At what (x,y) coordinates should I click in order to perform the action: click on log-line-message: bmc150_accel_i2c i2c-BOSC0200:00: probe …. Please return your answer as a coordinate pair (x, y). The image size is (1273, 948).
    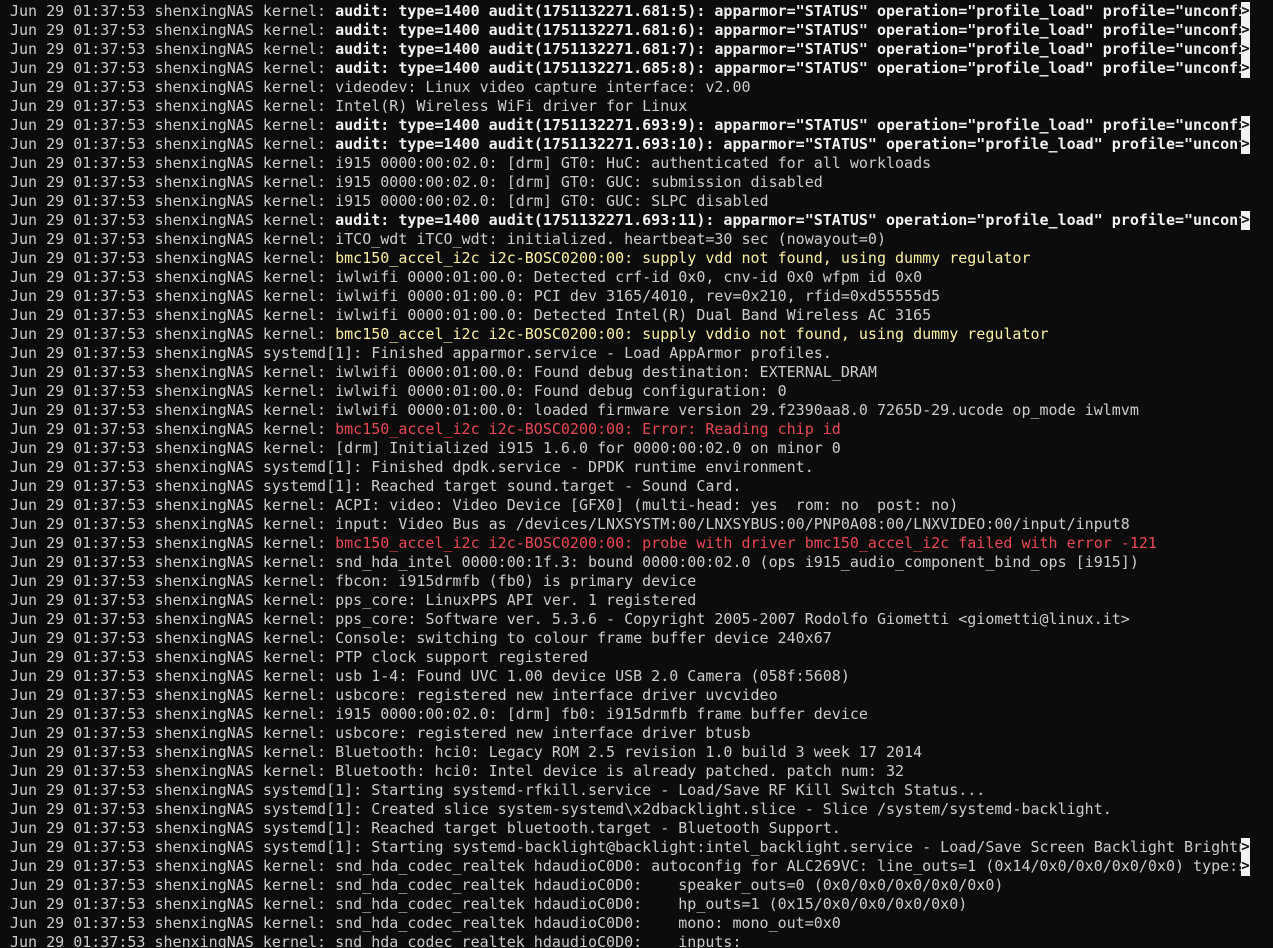
    Looking at the image, I should click on (746, 543).